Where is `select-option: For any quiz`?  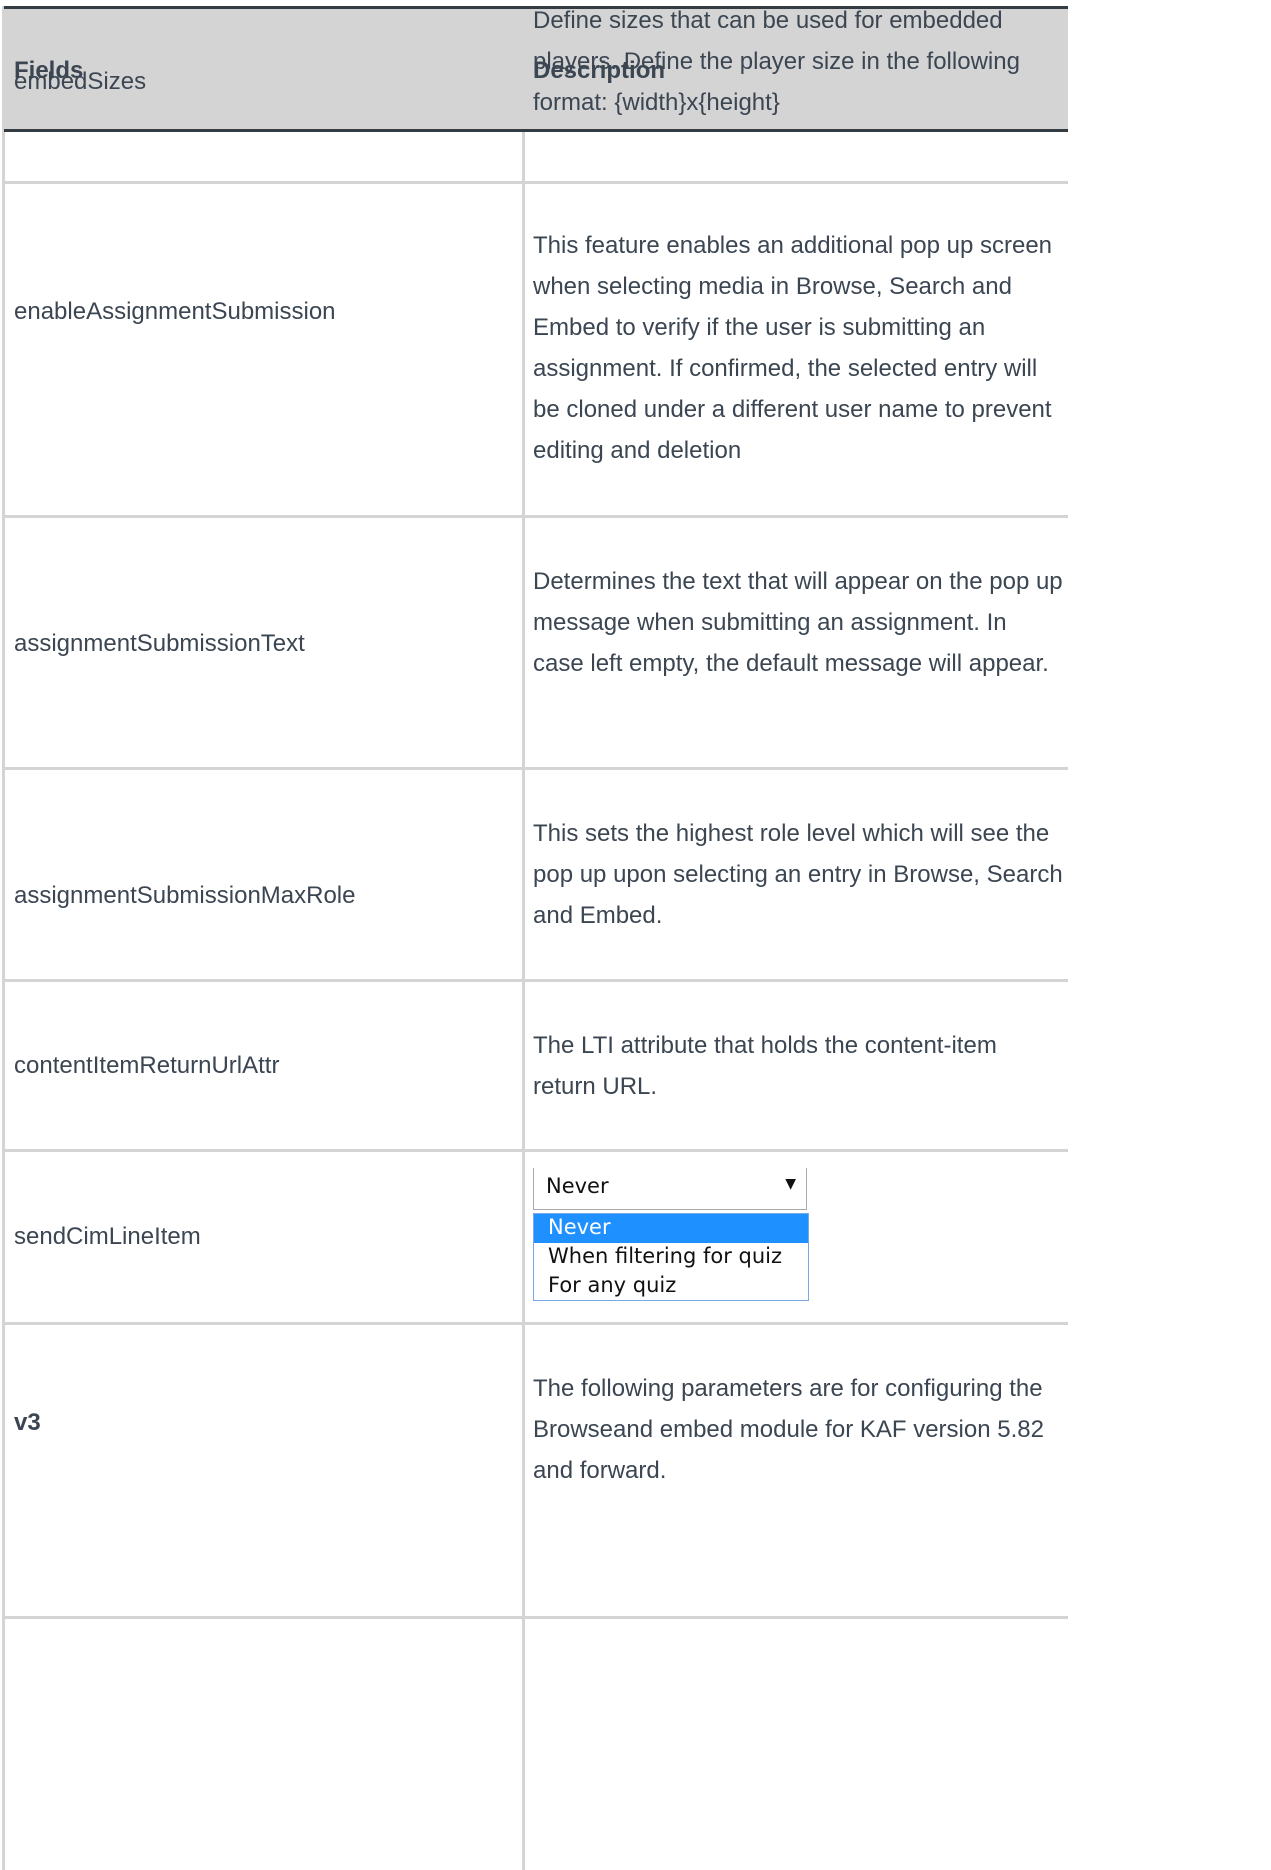
select-option: For any quiz is located at coordinates (671, 1286).